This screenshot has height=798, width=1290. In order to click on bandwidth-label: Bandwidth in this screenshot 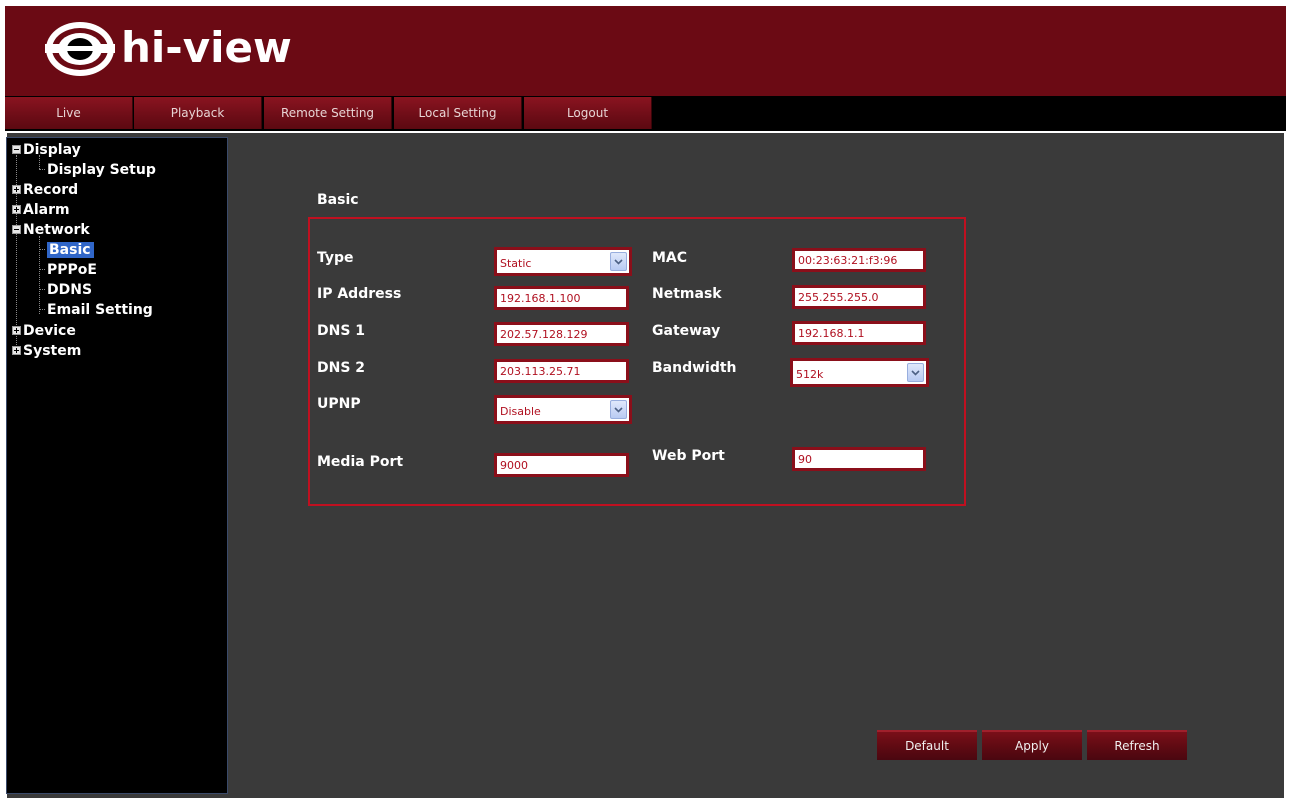, I will do `click(694, 368)`.